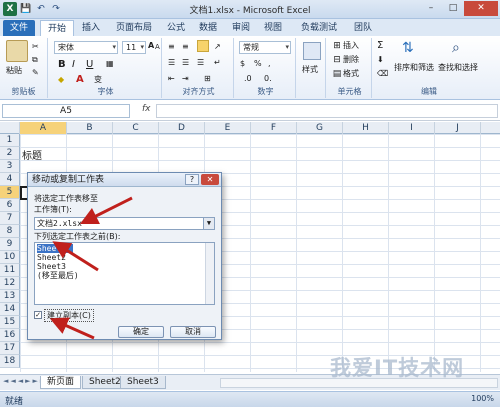 The height and width of the screenshot is (407, 500). I want to click on row-header: 6, so click(10, 205).